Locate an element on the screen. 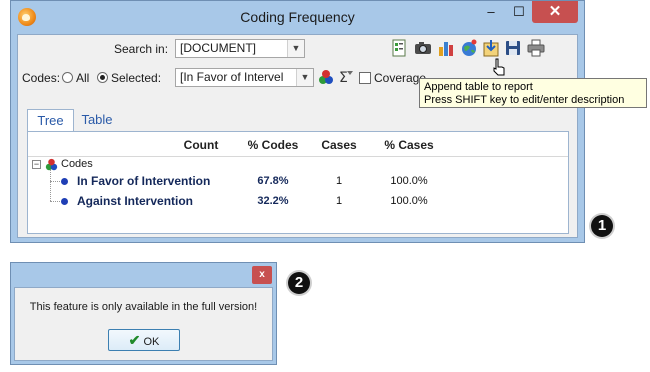 The width and height of the screenshot is (650, 372). coverage-checkbox is located at coordinates (365, 78).